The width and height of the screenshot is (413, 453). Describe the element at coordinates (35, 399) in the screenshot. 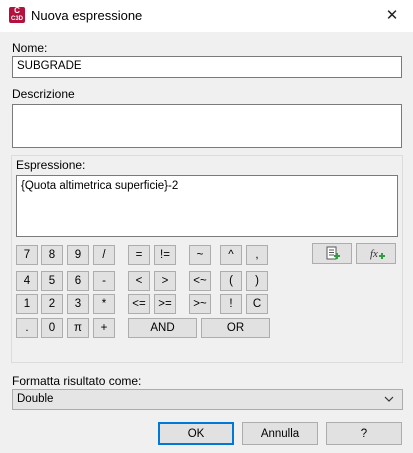

I see `format-value: Double` at that location.